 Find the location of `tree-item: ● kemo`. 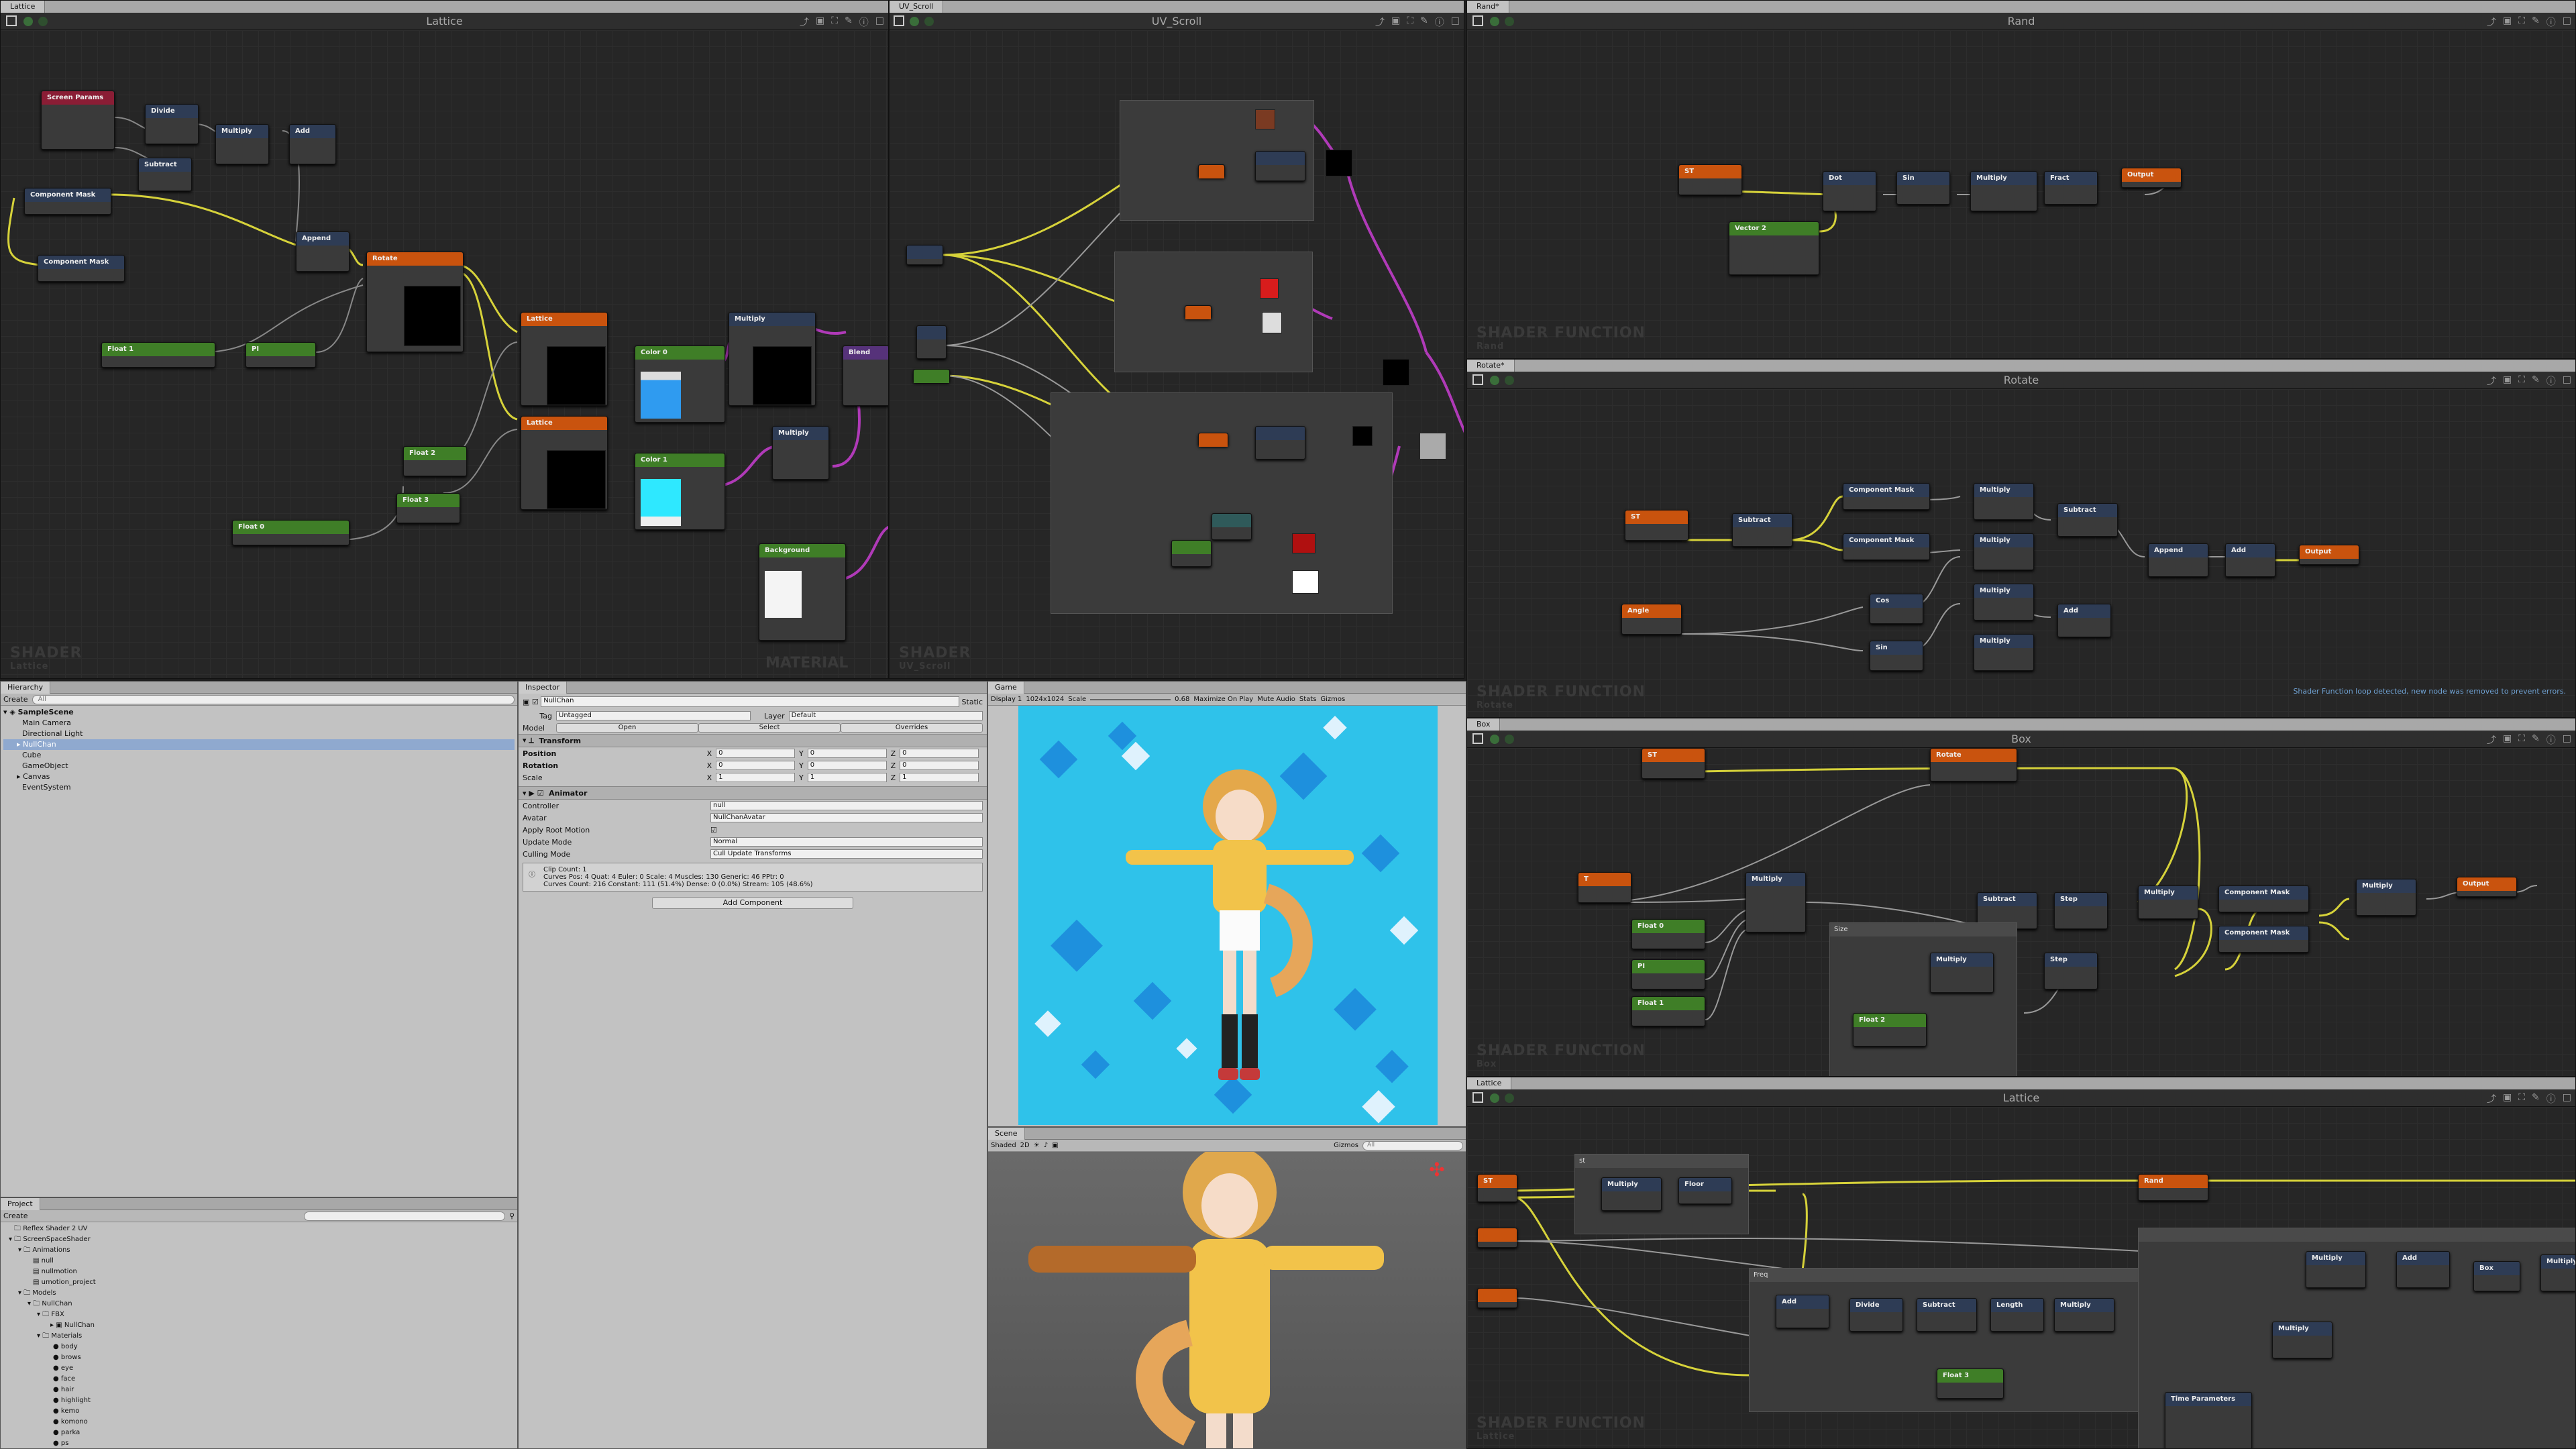

tree-item: ● kemo is located at coordinates (259, 1411).